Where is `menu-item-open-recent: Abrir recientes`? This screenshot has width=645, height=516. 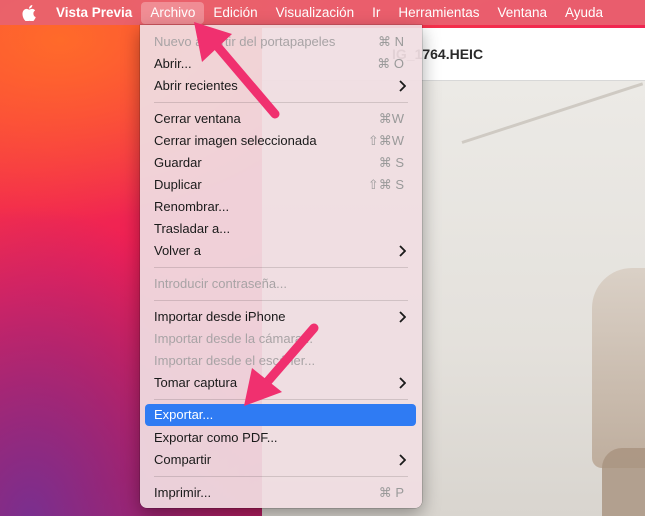
menu-item-open-recent: Abrir recientes is located at coordinates (280, 86).